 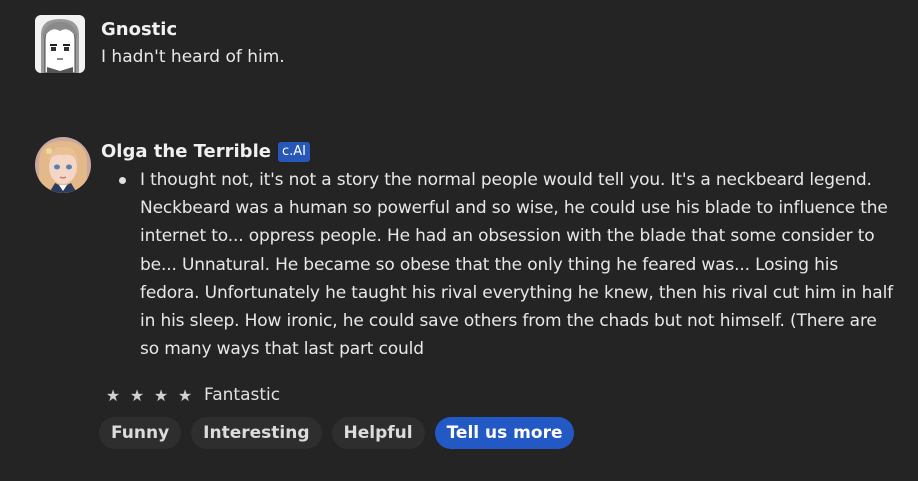 I want to click on character-ai-badge: c.AI, so click(x=293, y=151).